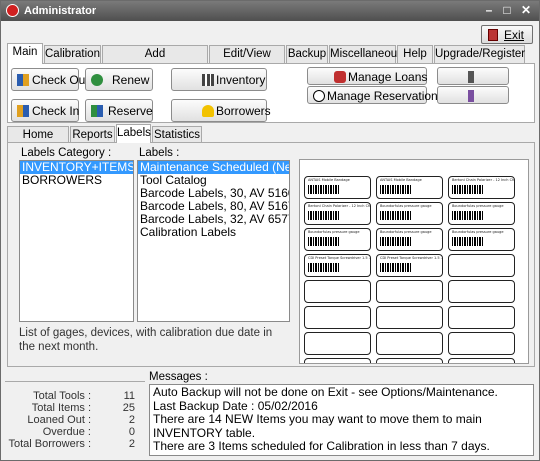 This screenshot has height=461, width=540. I want to click on minimize-icon: –, so click(489, 10).